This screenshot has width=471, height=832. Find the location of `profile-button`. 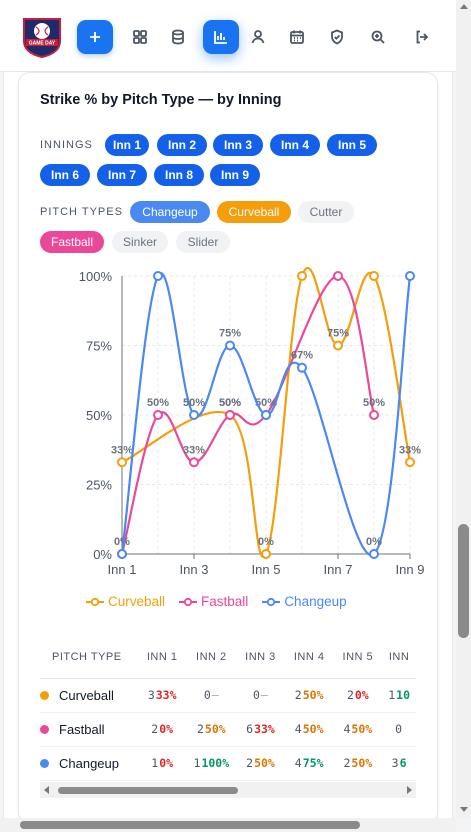

profile-button is located at coordinates (258, 37).